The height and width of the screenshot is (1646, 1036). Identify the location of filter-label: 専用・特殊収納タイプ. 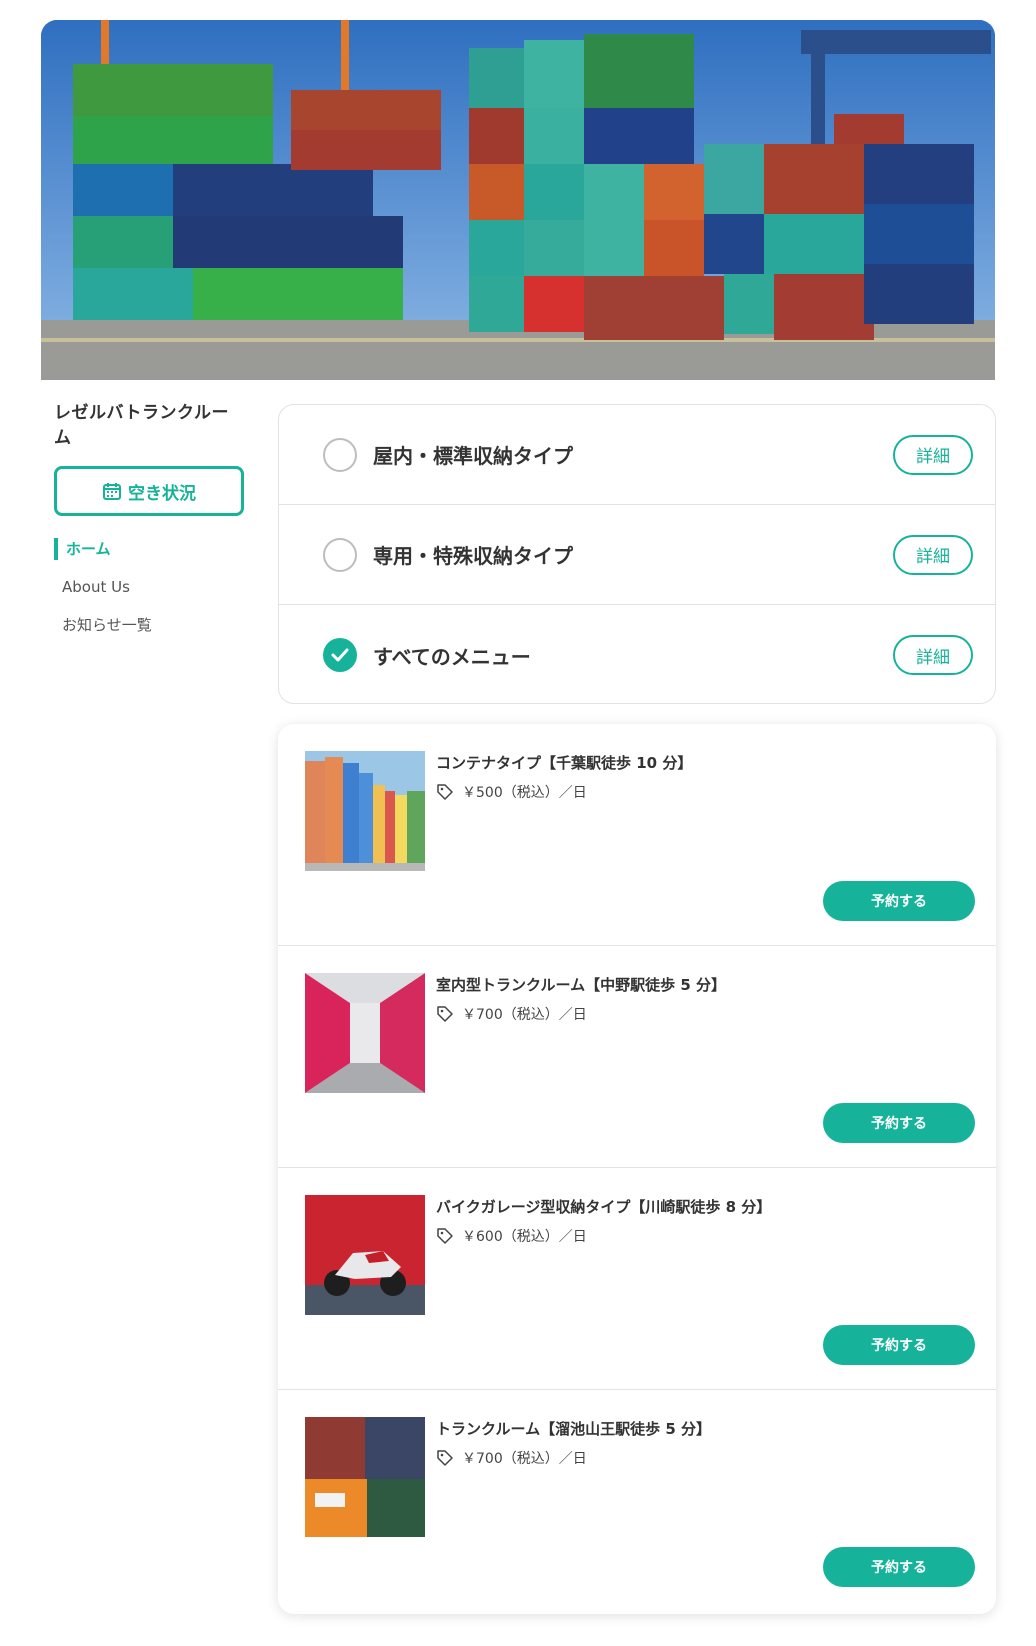
(473, 556).